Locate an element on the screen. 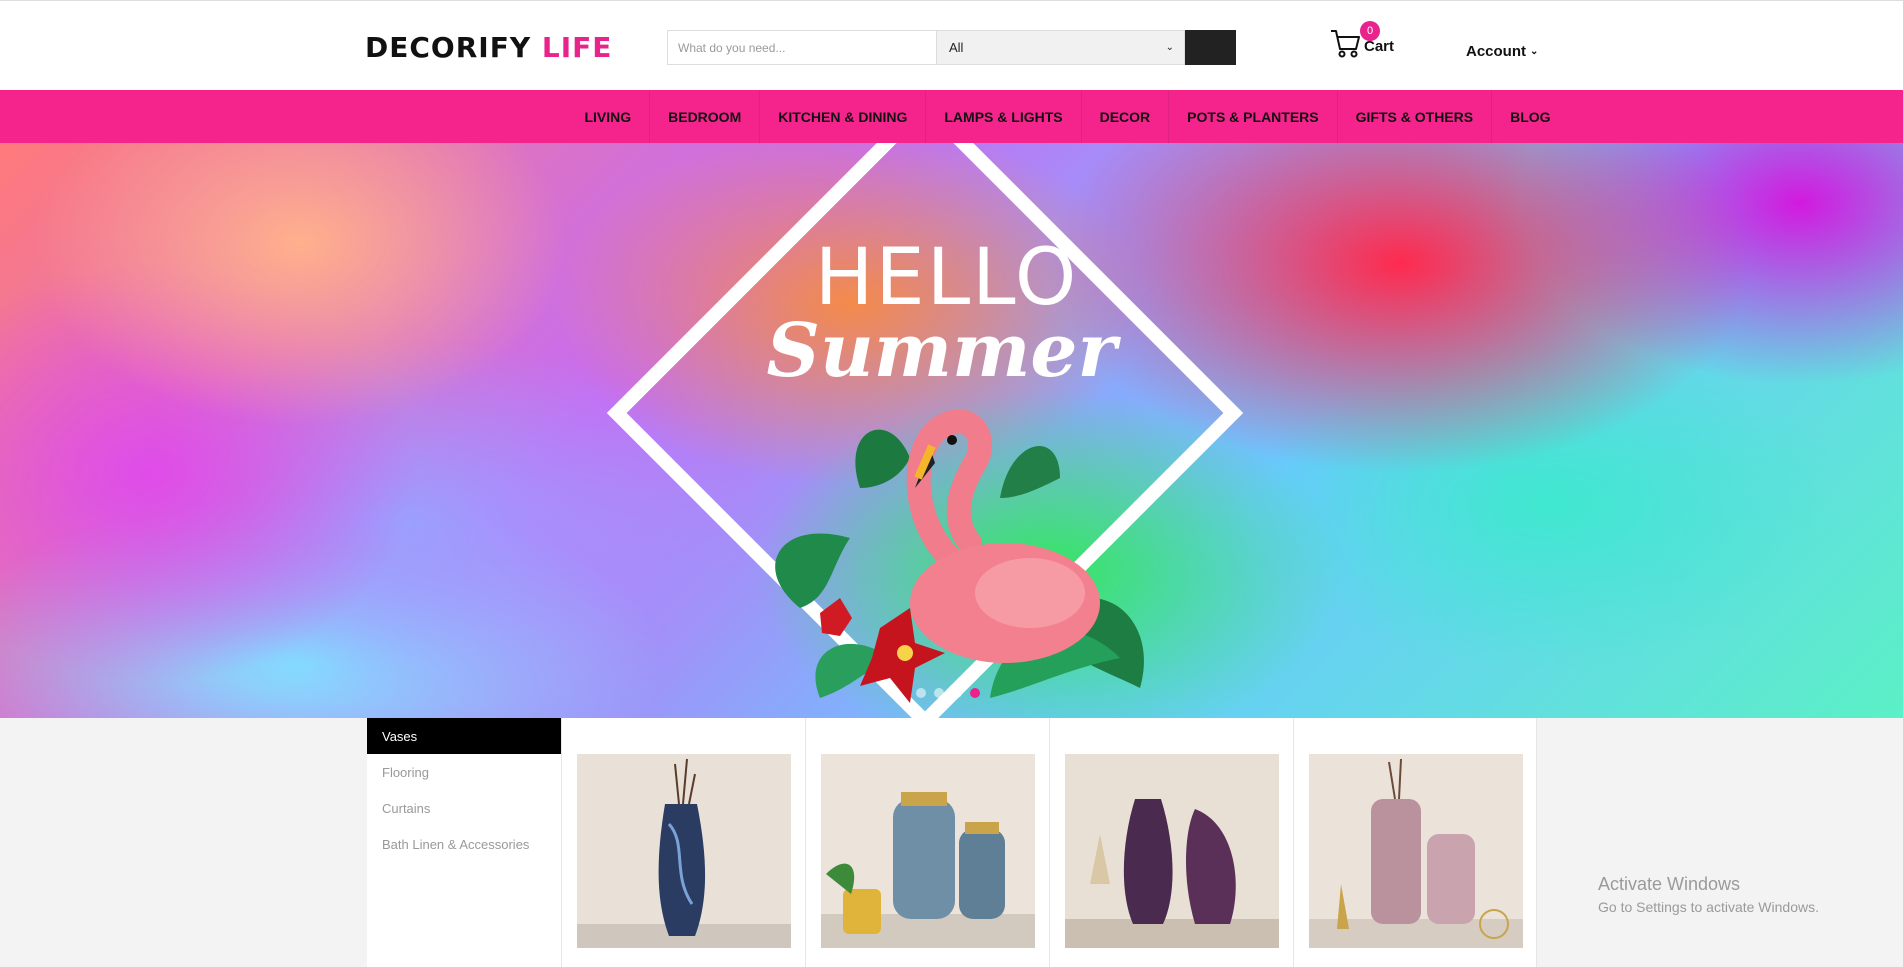 This screenshot has height=967, width=1903. blue-textured-jars-icon is located at coordinates (928, 851).